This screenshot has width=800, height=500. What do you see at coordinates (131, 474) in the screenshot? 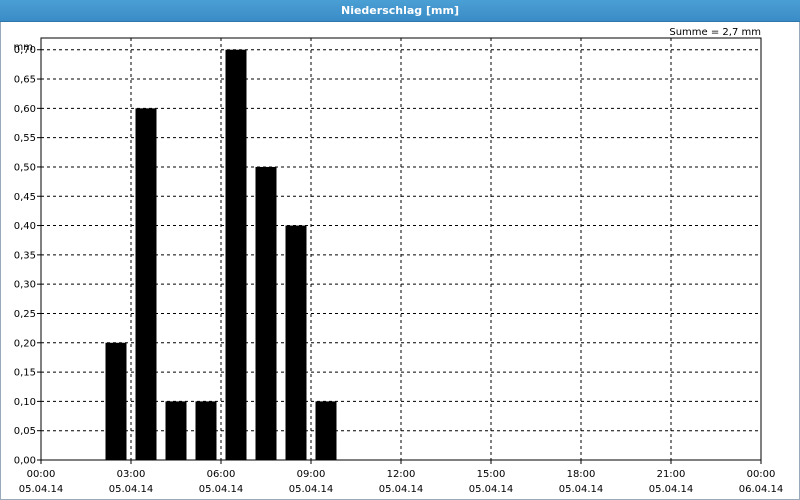
I see `x-tick-label-time: 03:00` at bounding box center [131, 474].